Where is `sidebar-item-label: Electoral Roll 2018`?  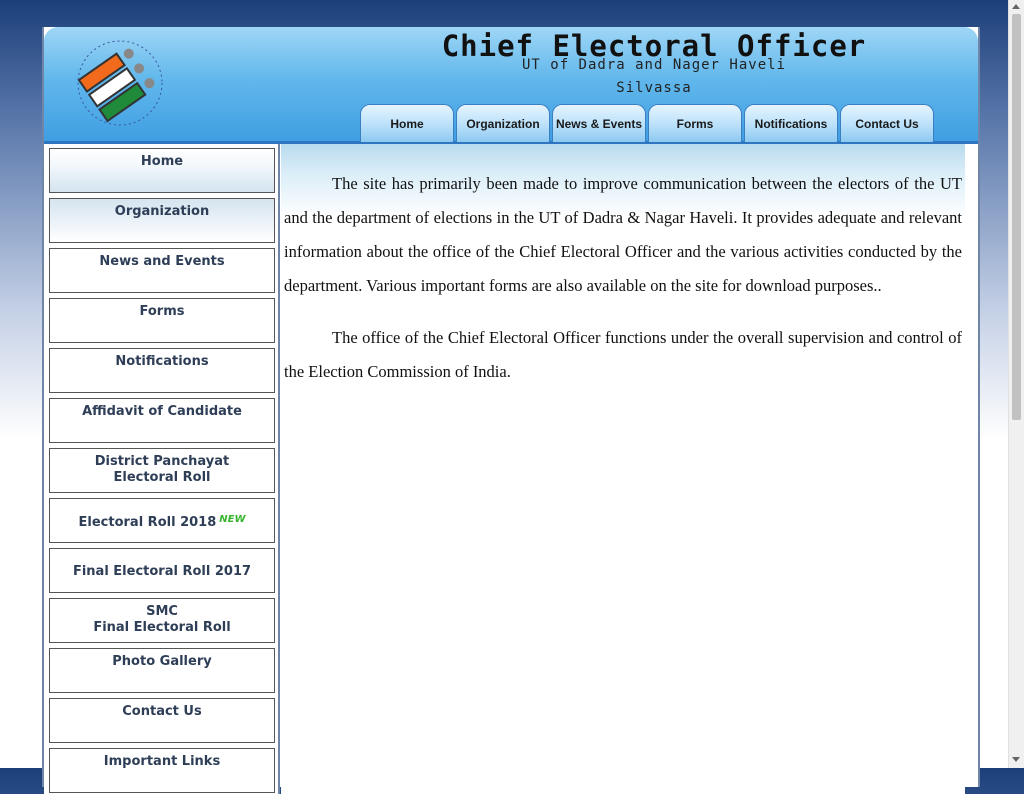
sidebar-item-label: Electoral Roll 2018 is located at coordinates (147, 522).